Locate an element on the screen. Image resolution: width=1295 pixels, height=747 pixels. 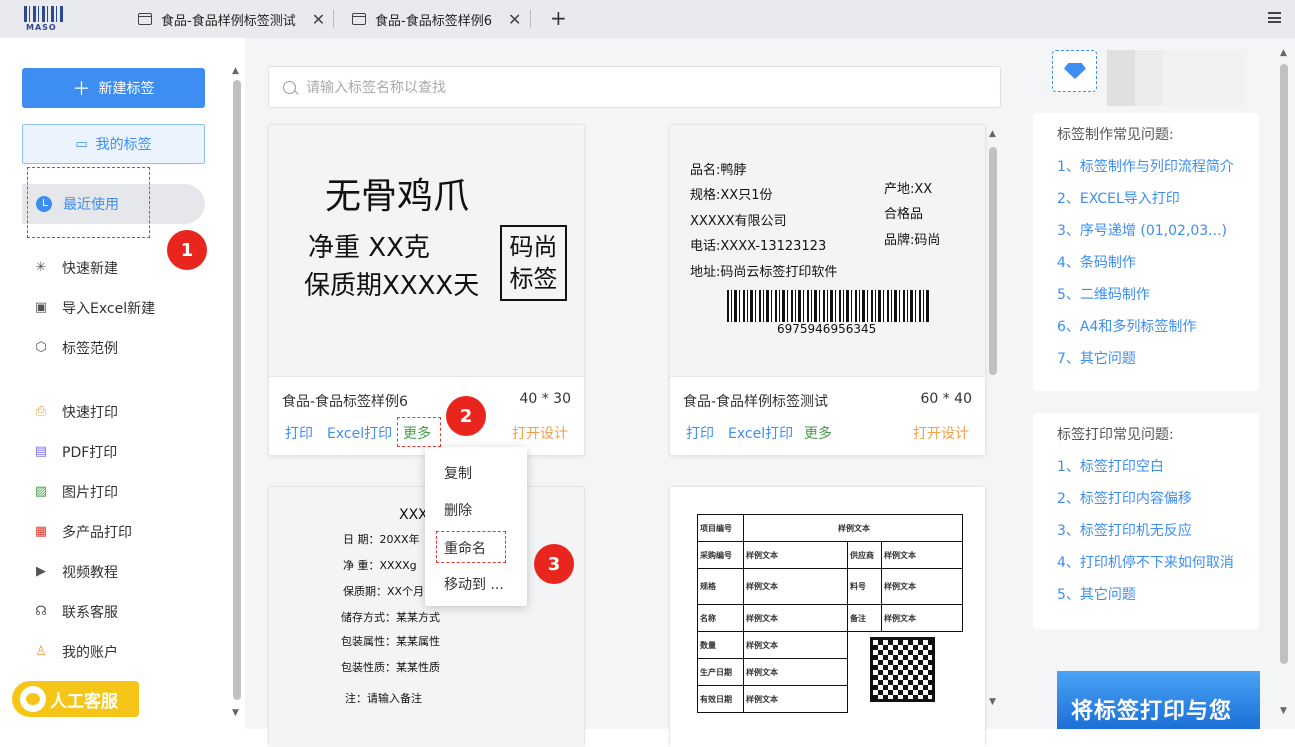
live-support-button: 人工客服 is located at coordinates (75, 699).